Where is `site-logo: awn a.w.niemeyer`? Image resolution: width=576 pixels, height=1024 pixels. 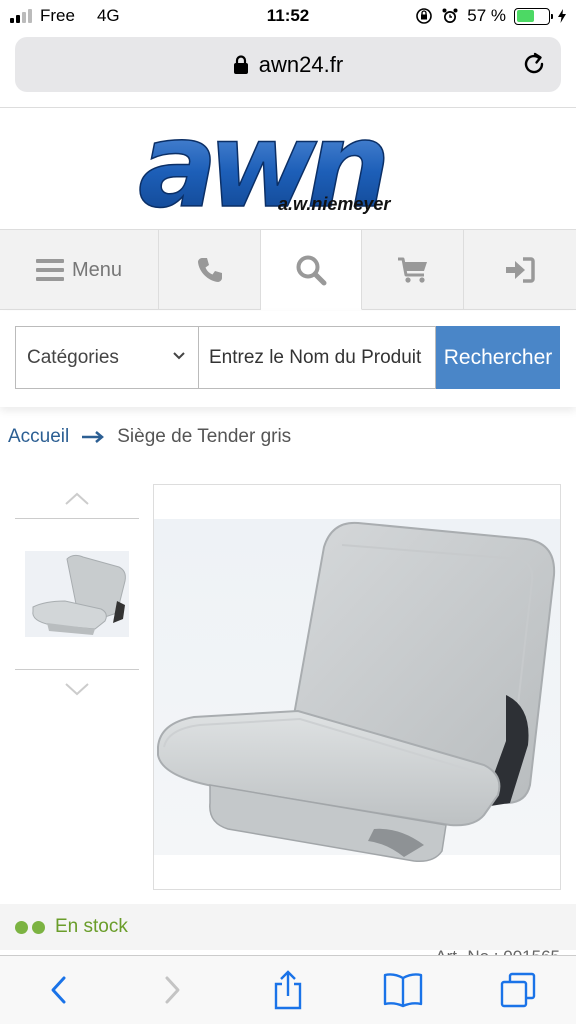 site-logo: awn a.w.niemeyer is located at coordinates (288, 173).